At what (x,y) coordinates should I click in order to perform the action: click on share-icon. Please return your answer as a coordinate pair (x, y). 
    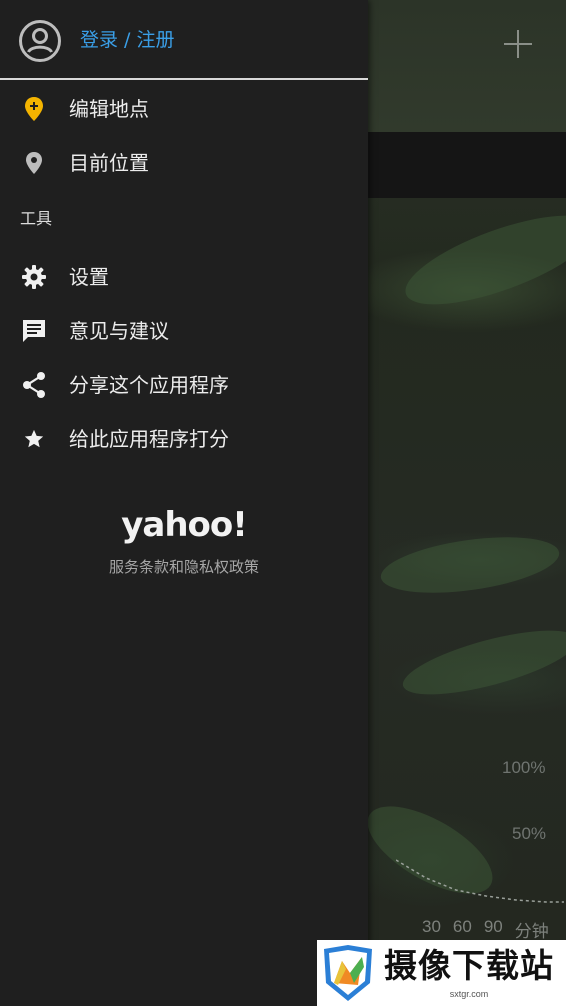
    Looking at the image, I should click on (34, 385).